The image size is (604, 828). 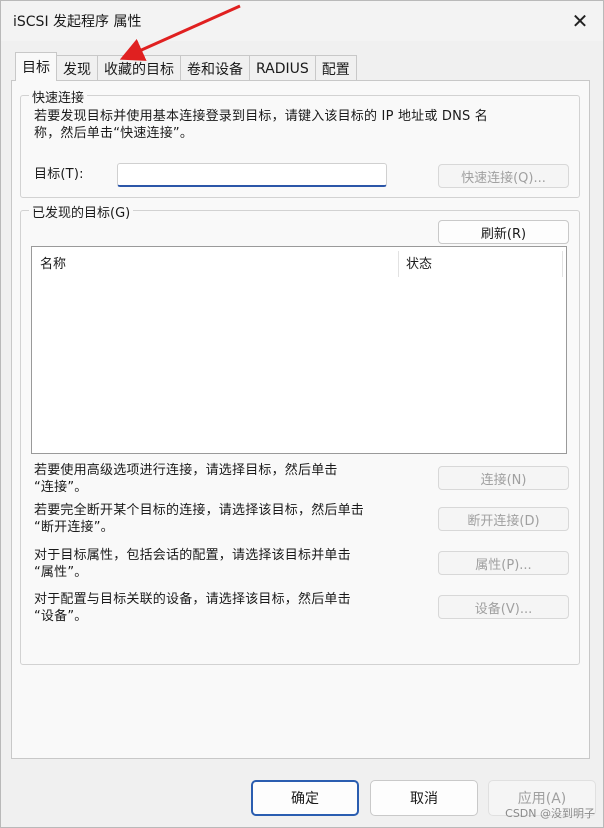 I want to click on disconnect-button: 断开连接(D), so click(x=503, y=519).